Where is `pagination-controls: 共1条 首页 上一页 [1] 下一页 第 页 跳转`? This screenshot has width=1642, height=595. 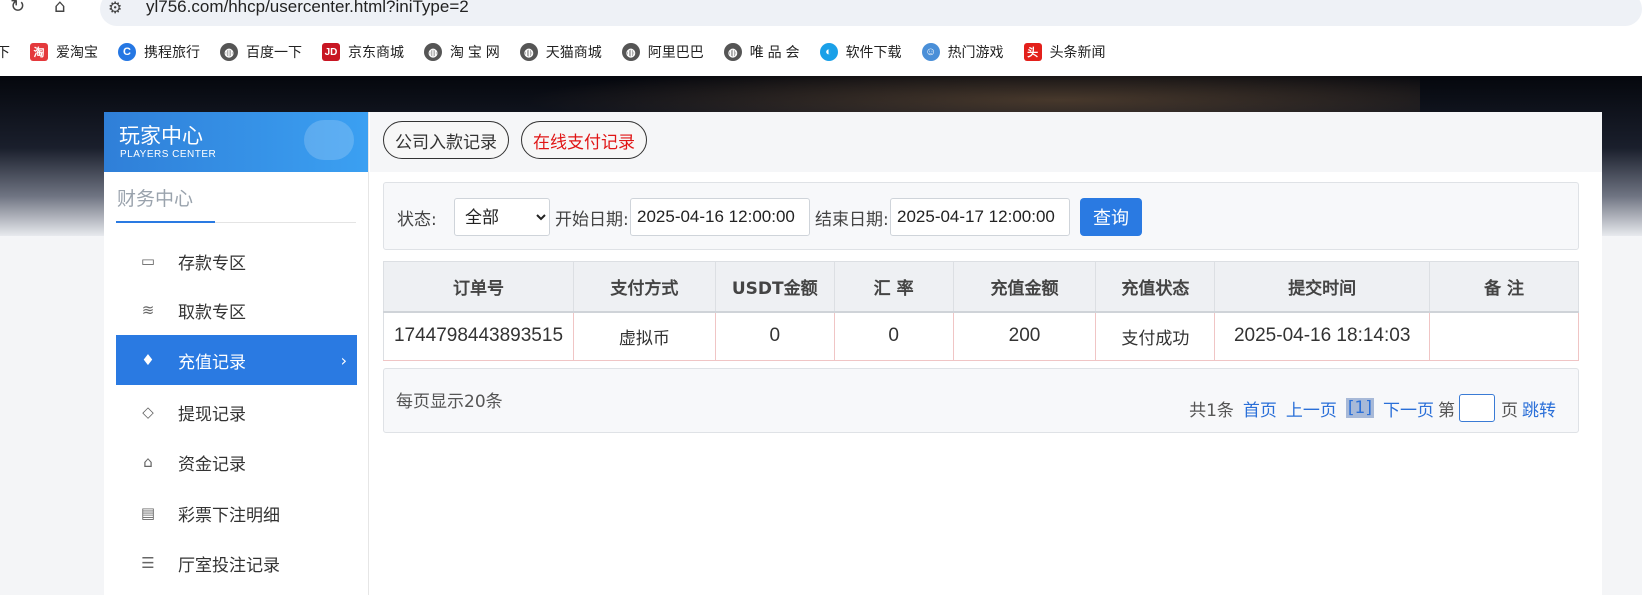 pagination-controls: 共1条 首页 上一页 [1] 下一页 第 页 跳转 is located at coordinates (1368, 408).